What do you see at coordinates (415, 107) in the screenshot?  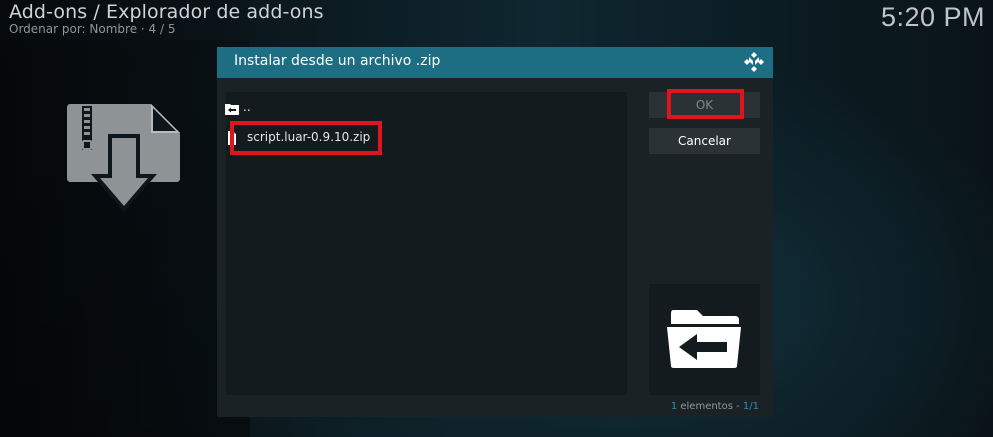 I see `list-item-parent-folder: ..` at bounding box center [415, 107].